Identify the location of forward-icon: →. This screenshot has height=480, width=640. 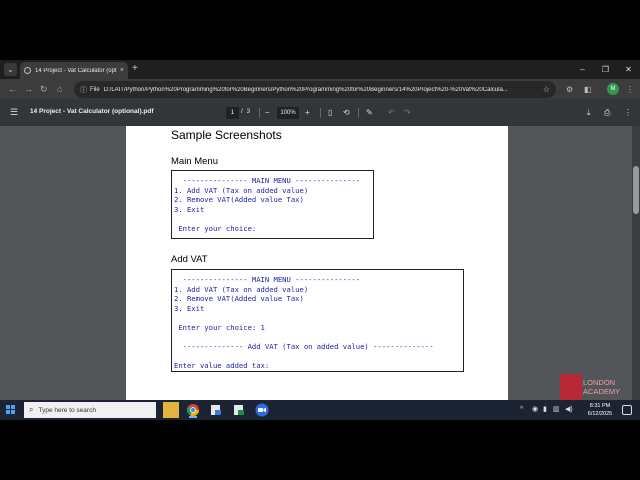
(28, 89).